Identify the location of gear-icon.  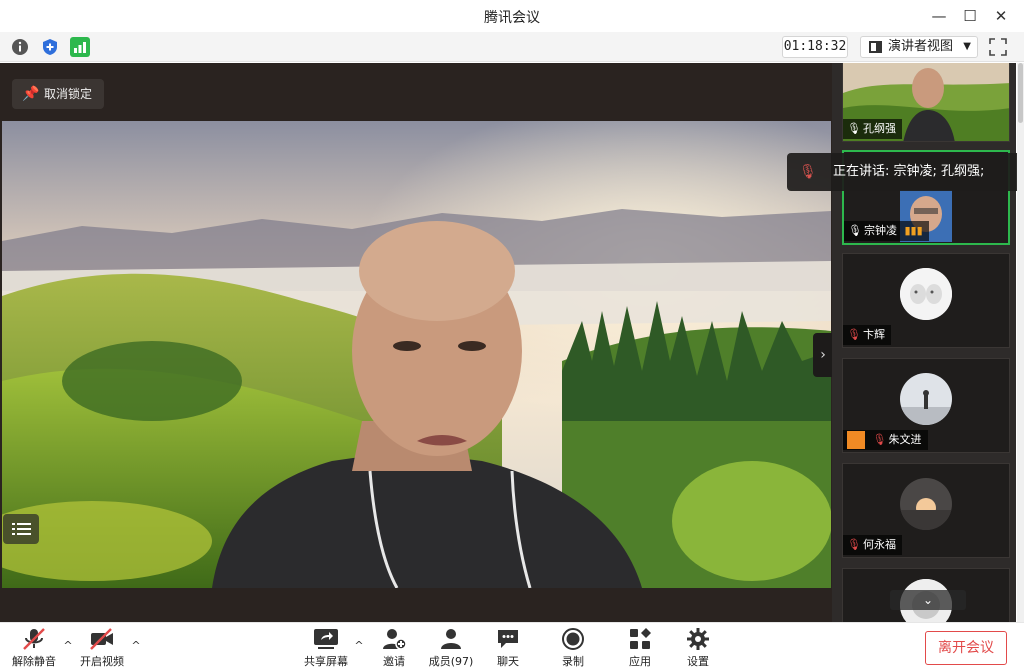
(698, 639).